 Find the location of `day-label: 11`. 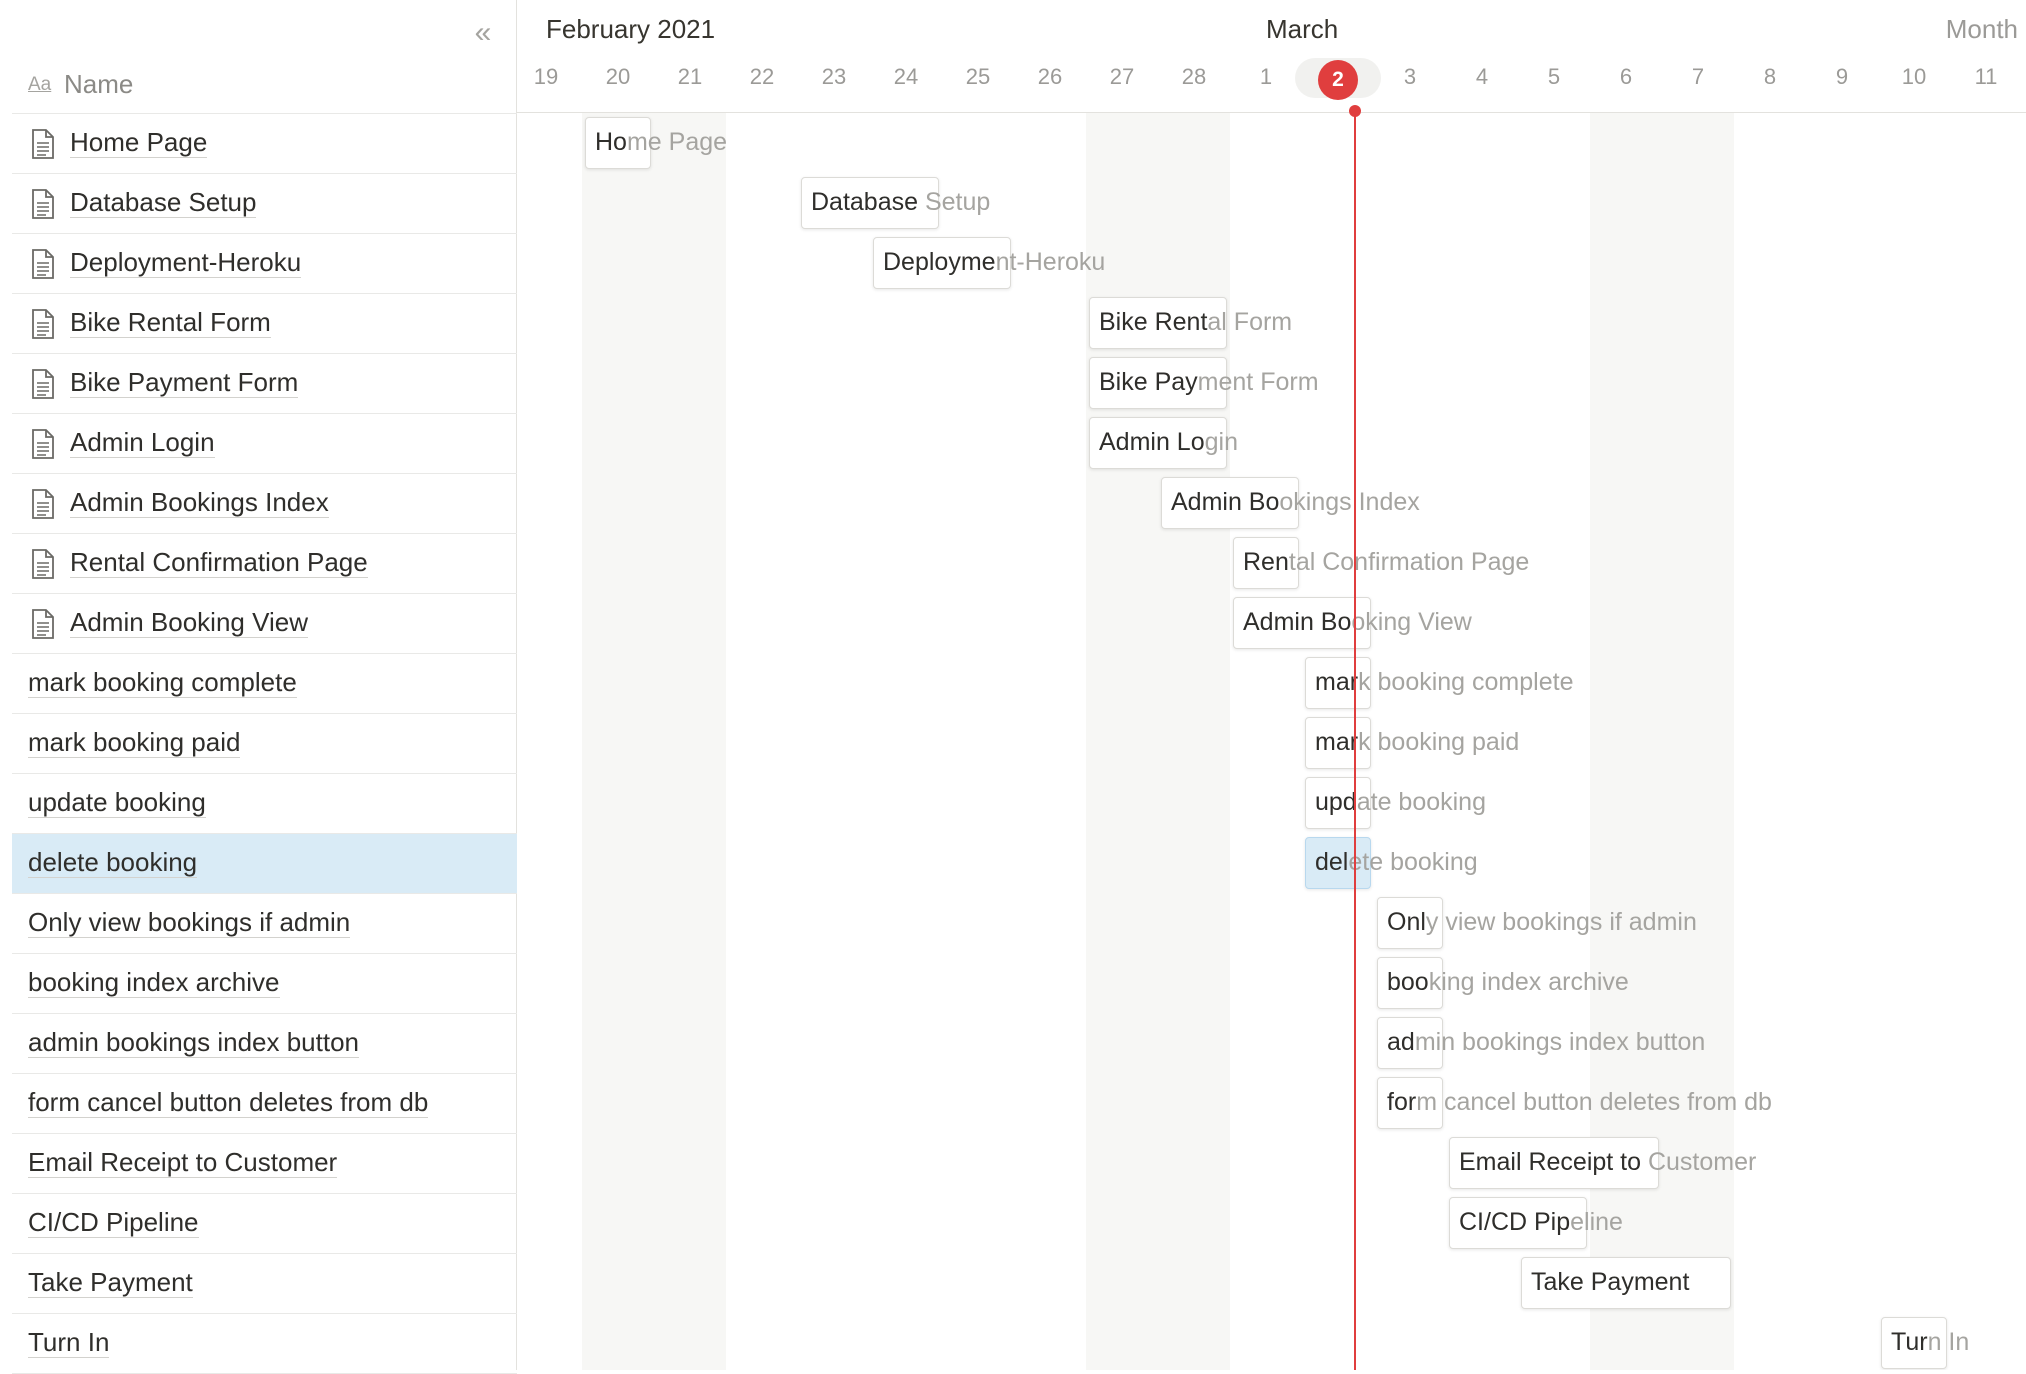

day-label: 11 is located at coordinates (1986, 76).